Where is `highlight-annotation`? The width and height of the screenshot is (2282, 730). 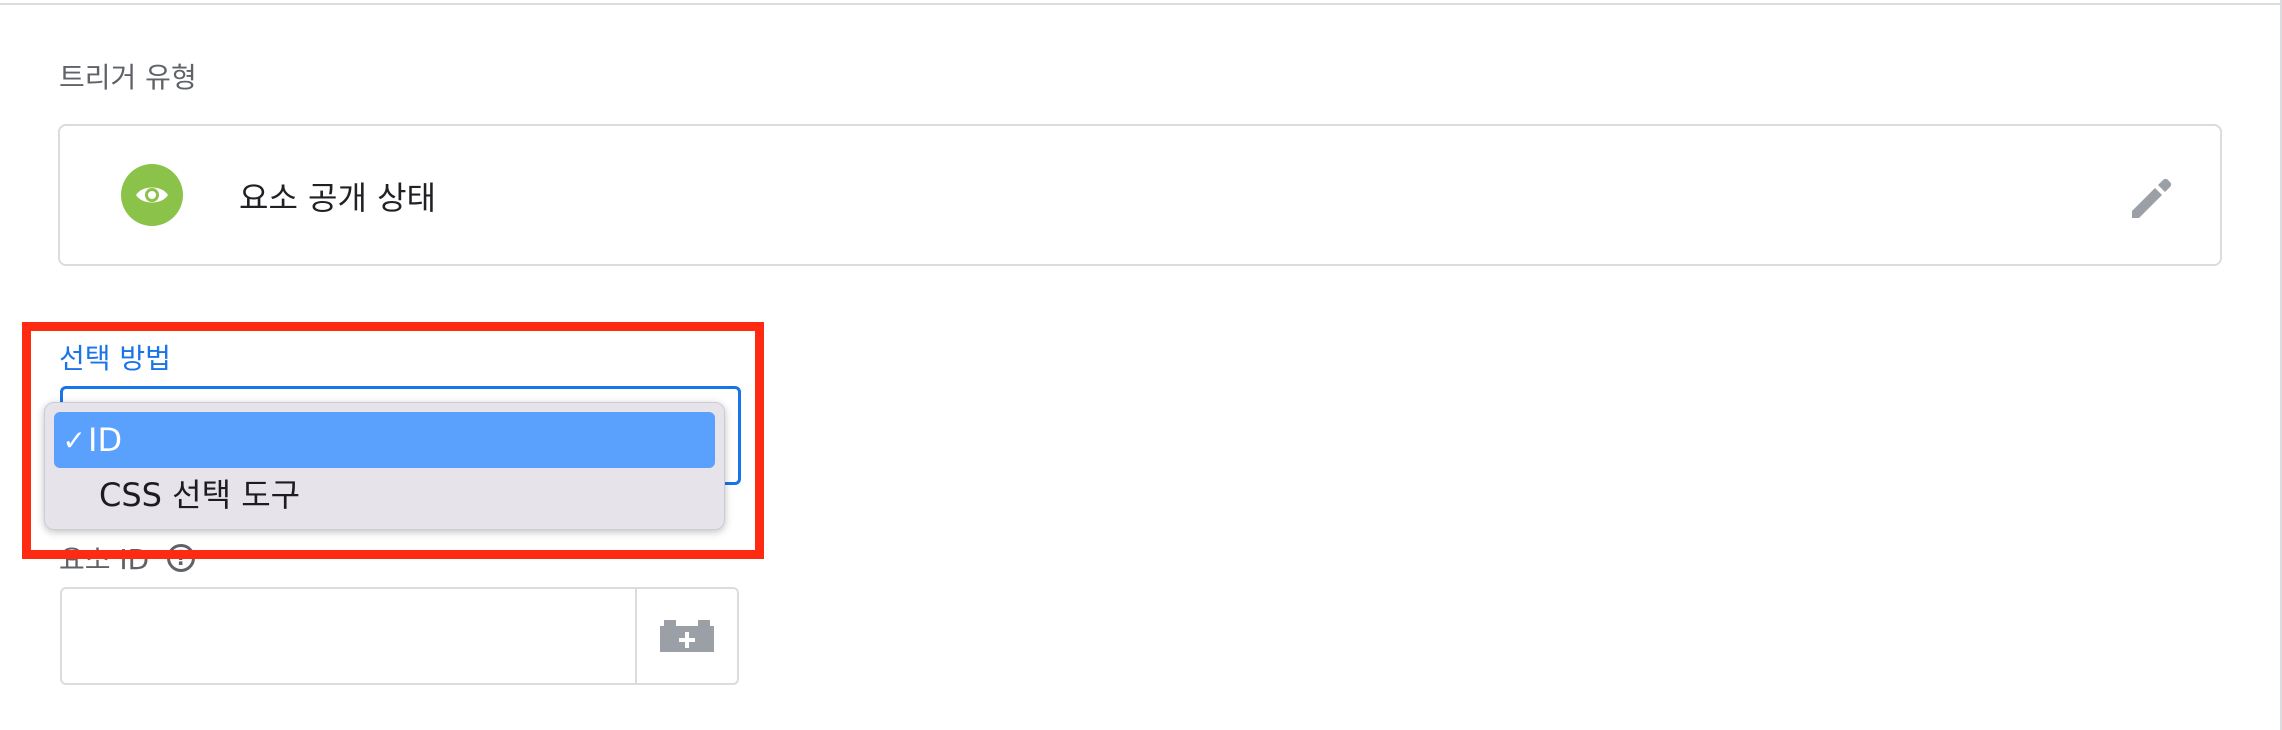 highlight-annotation is located at coordinates (393, 440).